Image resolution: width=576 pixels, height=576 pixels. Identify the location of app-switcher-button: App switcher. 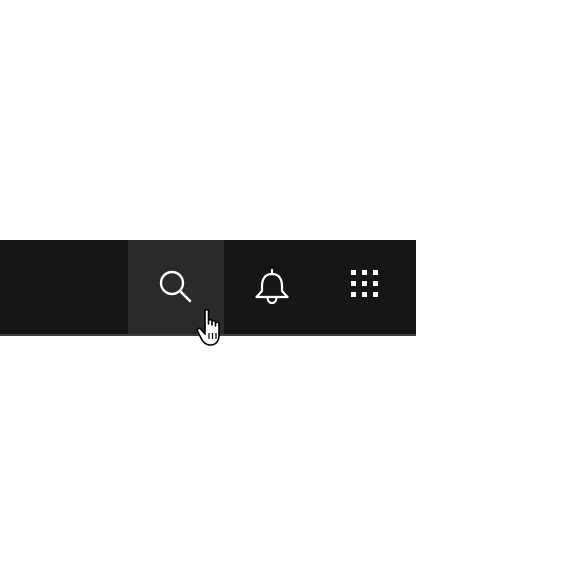
(368, 287).